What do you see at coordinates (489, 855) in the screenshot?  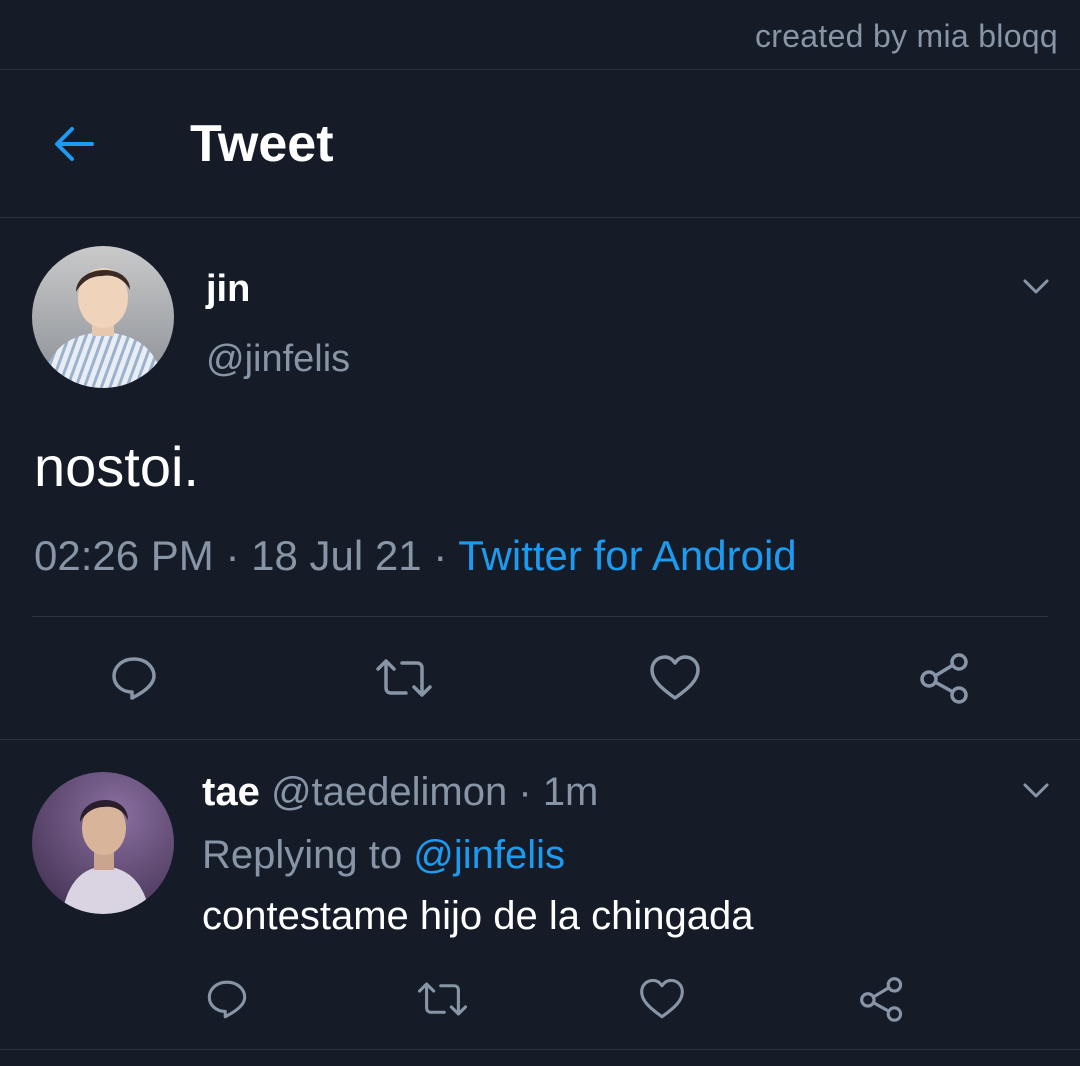 I see `replying-to-handle: @jinfelis` at bounding box center [489, 855].